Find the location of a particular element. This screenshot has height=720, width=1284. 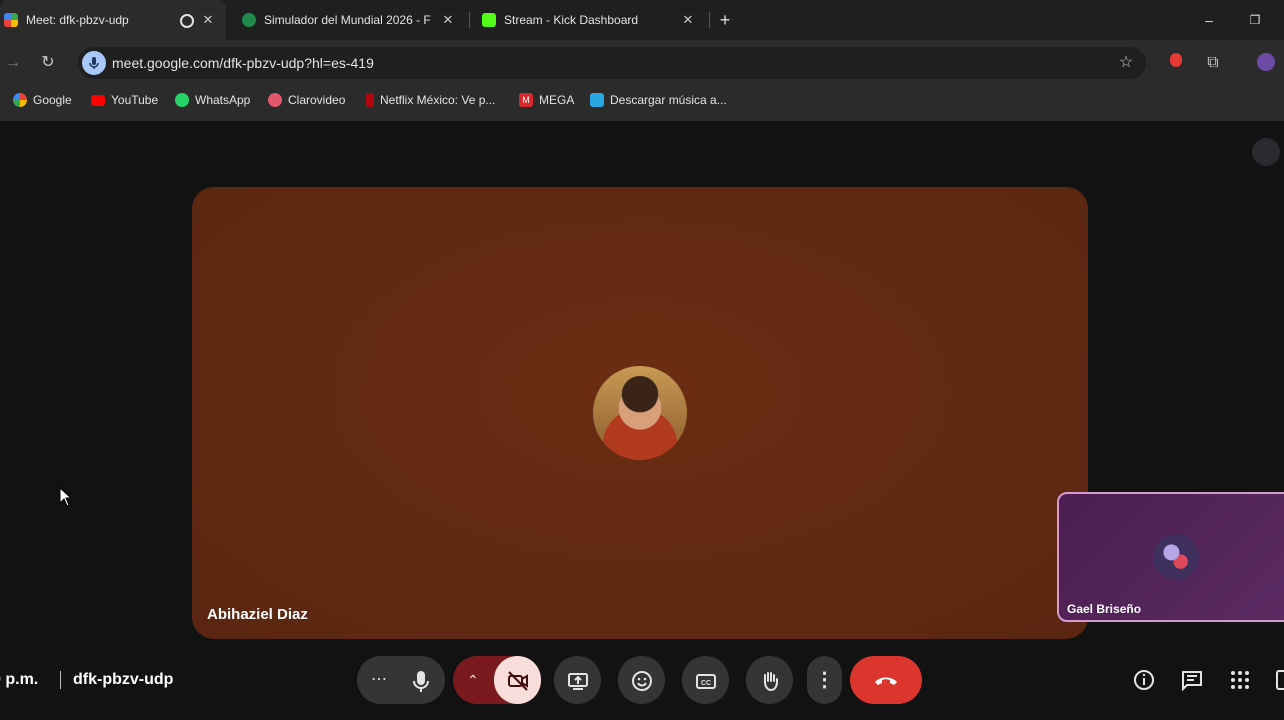

bookmark-label: Google is located at coordinates (52, 100).